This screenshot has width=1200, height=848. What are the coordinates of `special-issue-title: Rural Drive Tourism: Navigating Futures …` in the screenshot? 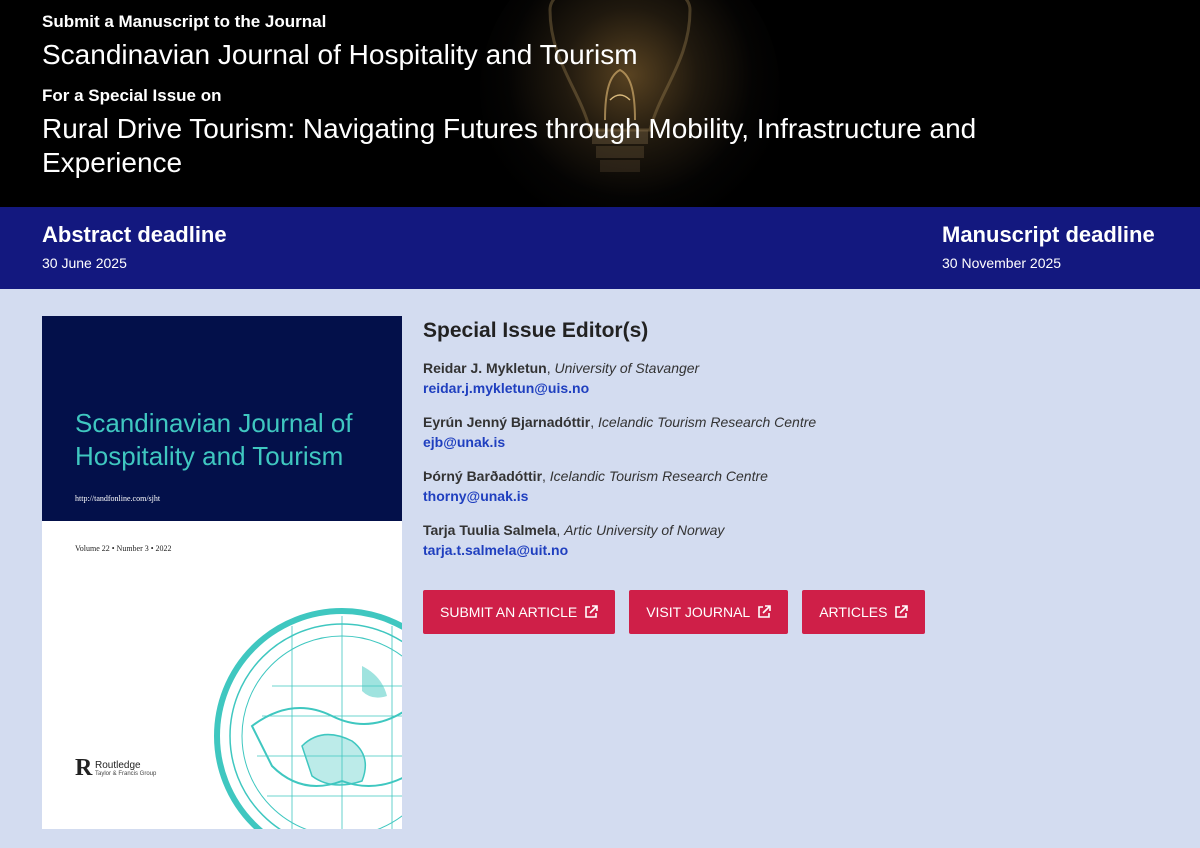 It's located at (509, 145).